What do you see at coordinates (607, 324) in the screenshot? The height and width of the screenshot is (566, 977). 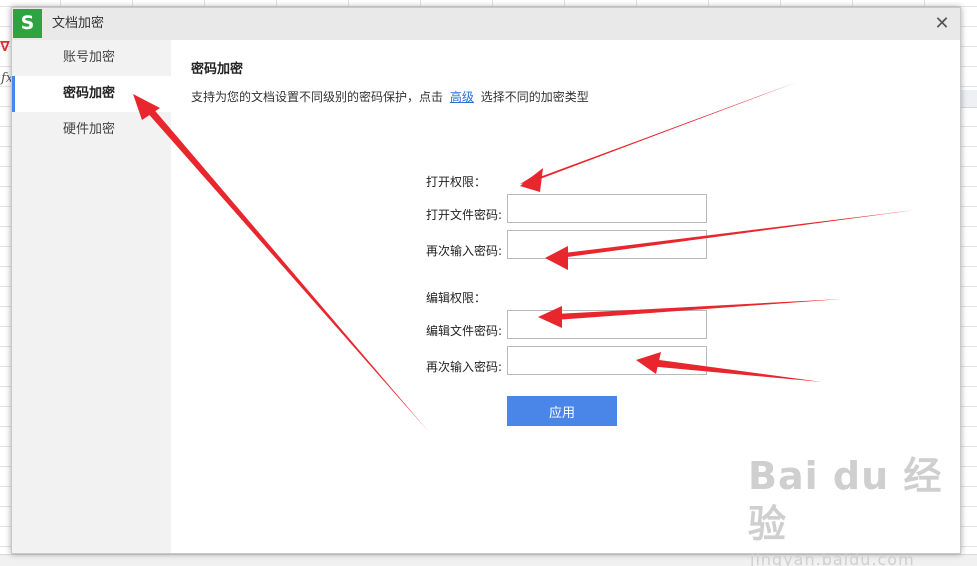 I see `edit-password-input` at bounding box center [607, 324].